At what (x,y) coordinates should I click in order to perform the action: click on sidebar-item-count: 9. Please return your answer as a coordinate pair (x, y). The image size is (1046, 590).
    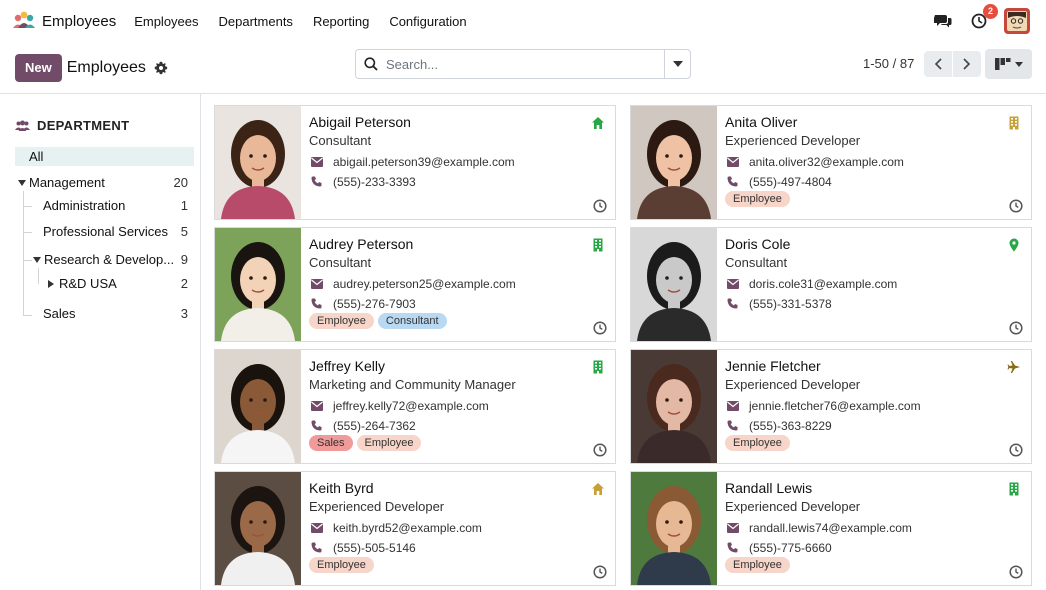
    Looking at the image, I should click on (184, 259).